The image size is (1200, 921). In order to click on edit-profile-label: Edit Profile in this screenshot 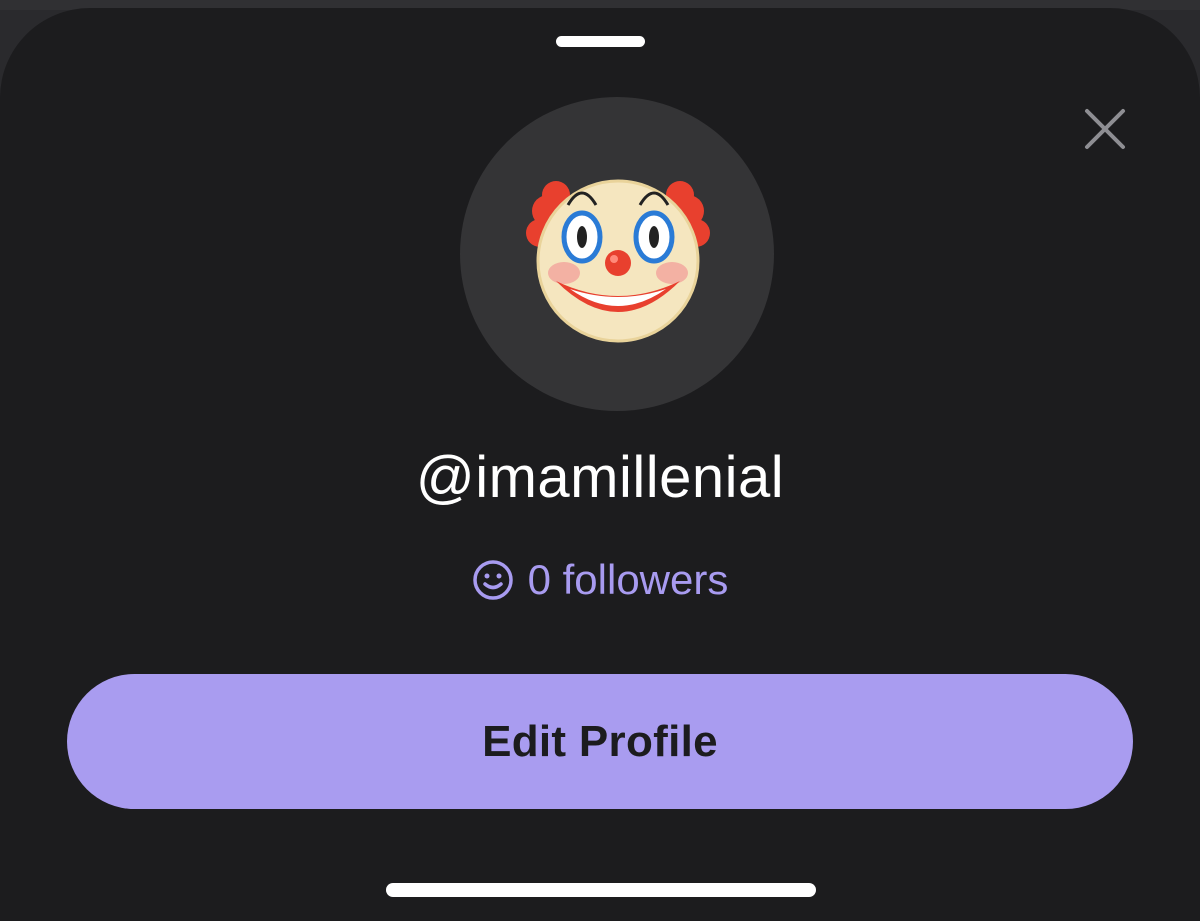, I will do `click(600, 741)`.